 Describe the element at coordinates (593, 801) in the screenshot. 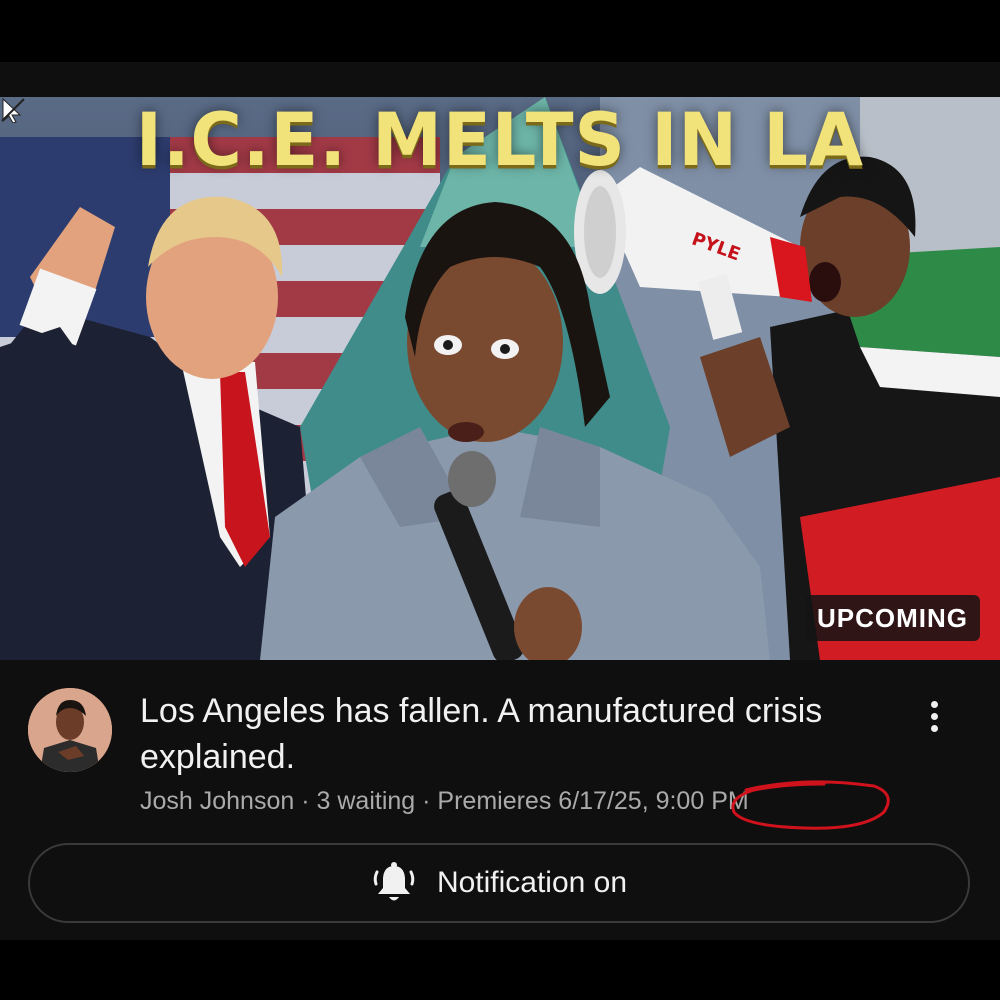

I see `premiere-time: Premieres 6/17/25, 9:00 PM` at that location.